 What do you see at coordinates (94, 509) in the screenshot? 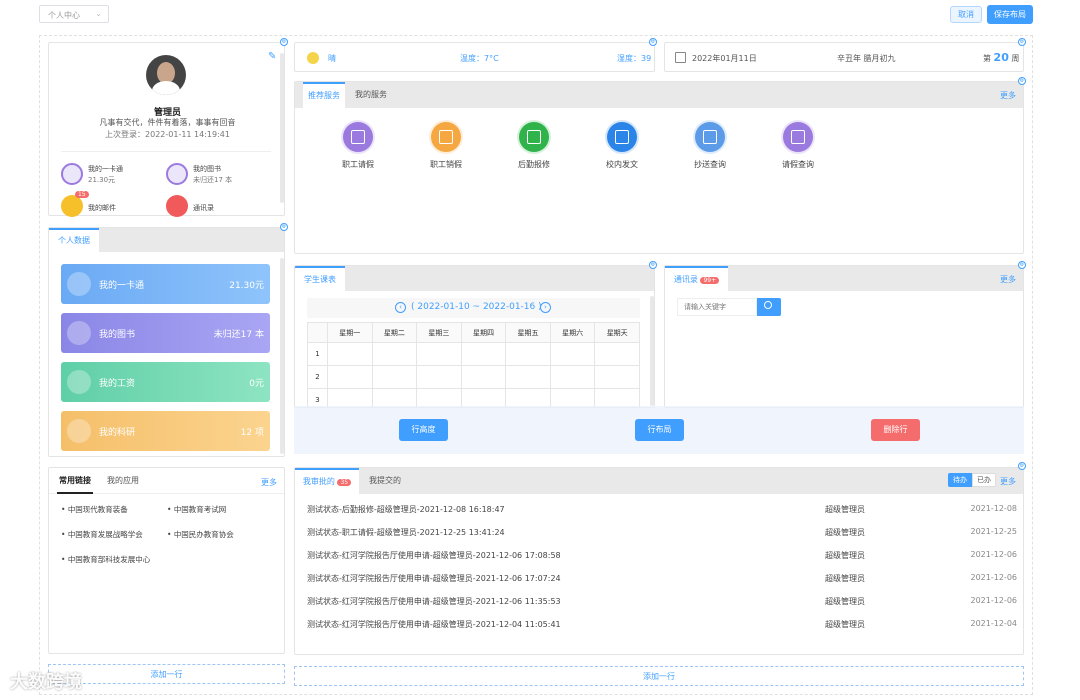
I see `link-item: • 中国现代教育装备` at bounding box center [94, 509].